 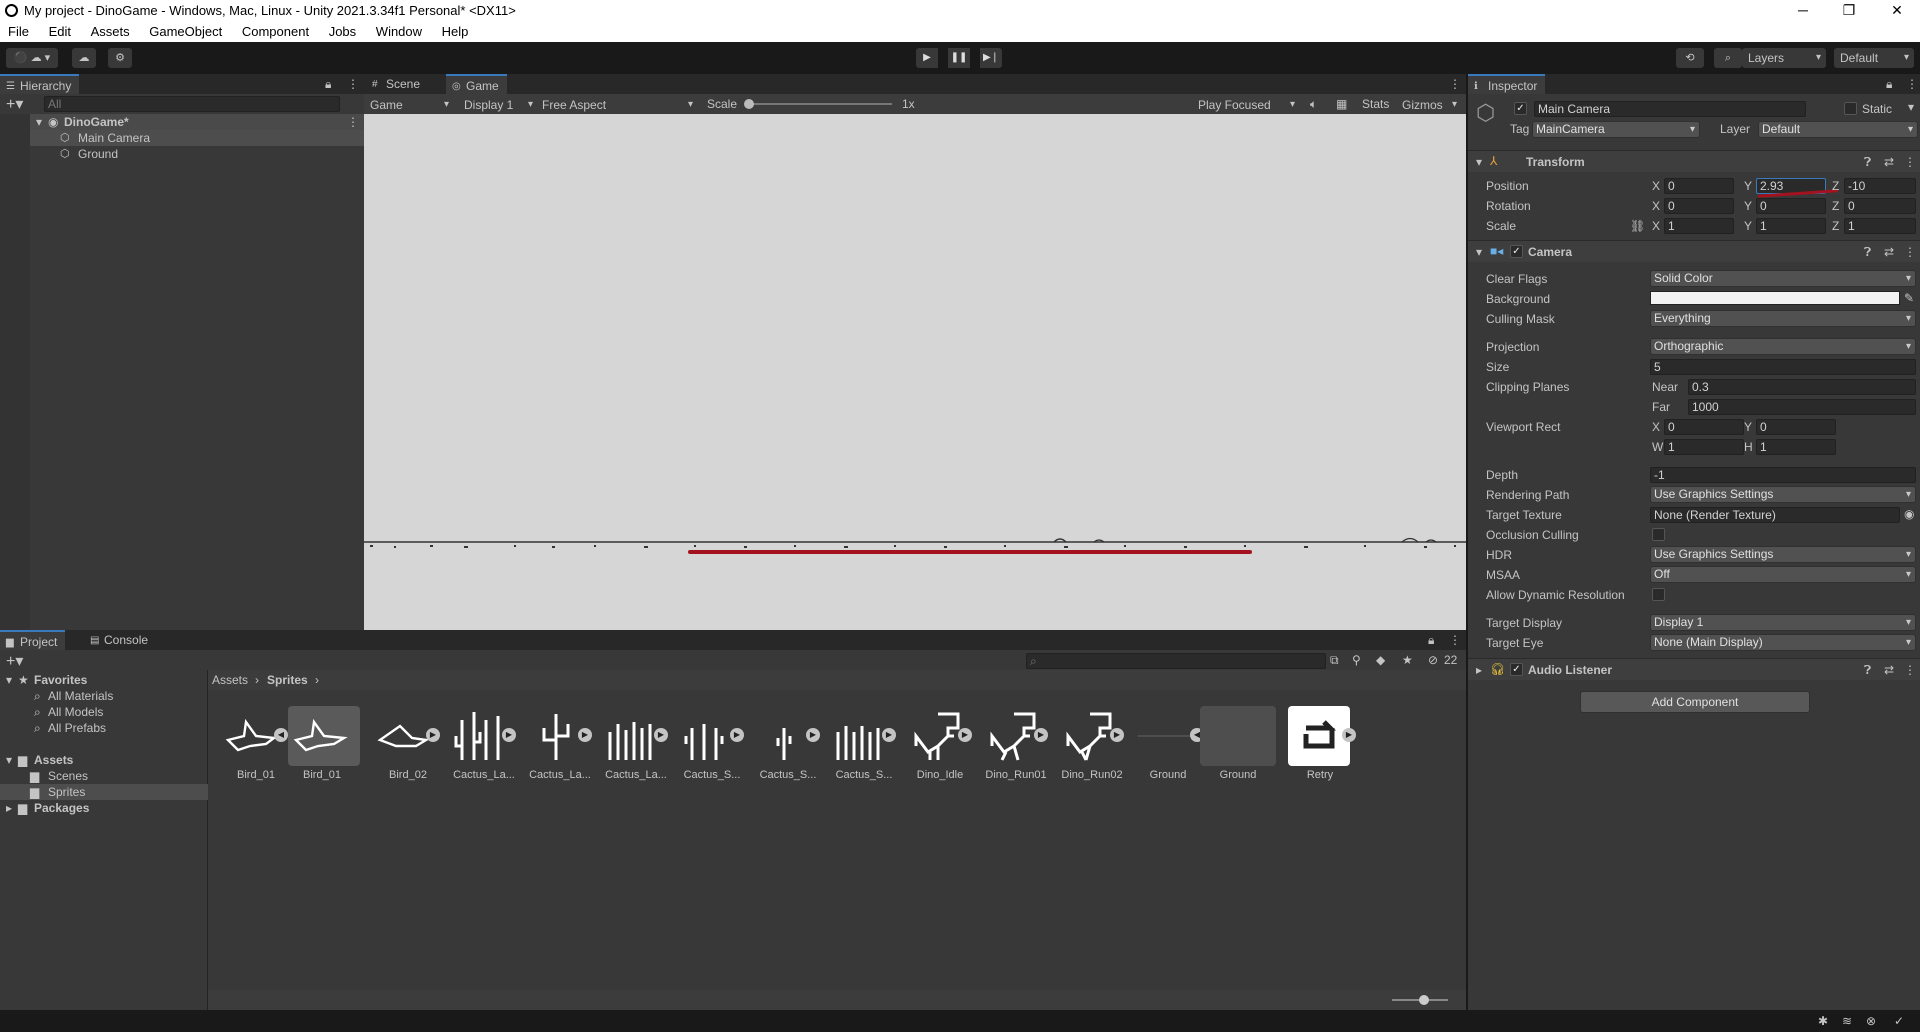 What do you see at coordinates (476, 84) in the screenshot?
I see `tab-game: ◎ Game` at bounding box center [476, 84].